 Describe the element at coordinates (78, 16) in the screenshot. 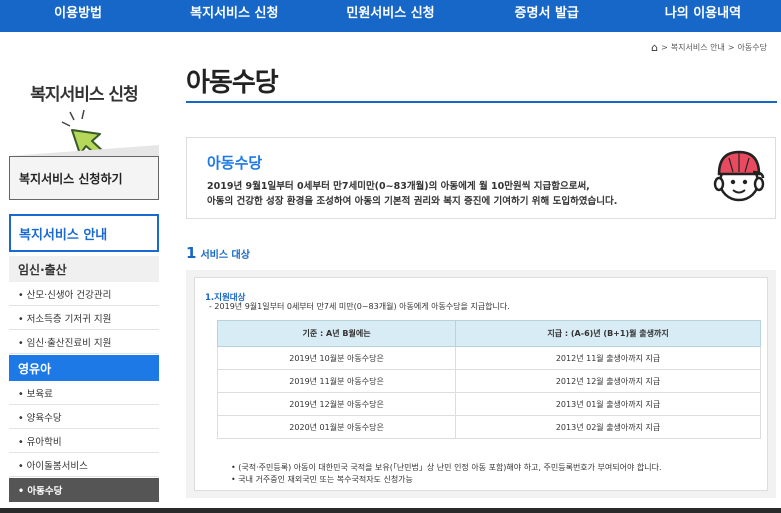

I see `nav-item-how-to-use: 이용방법` at that location.